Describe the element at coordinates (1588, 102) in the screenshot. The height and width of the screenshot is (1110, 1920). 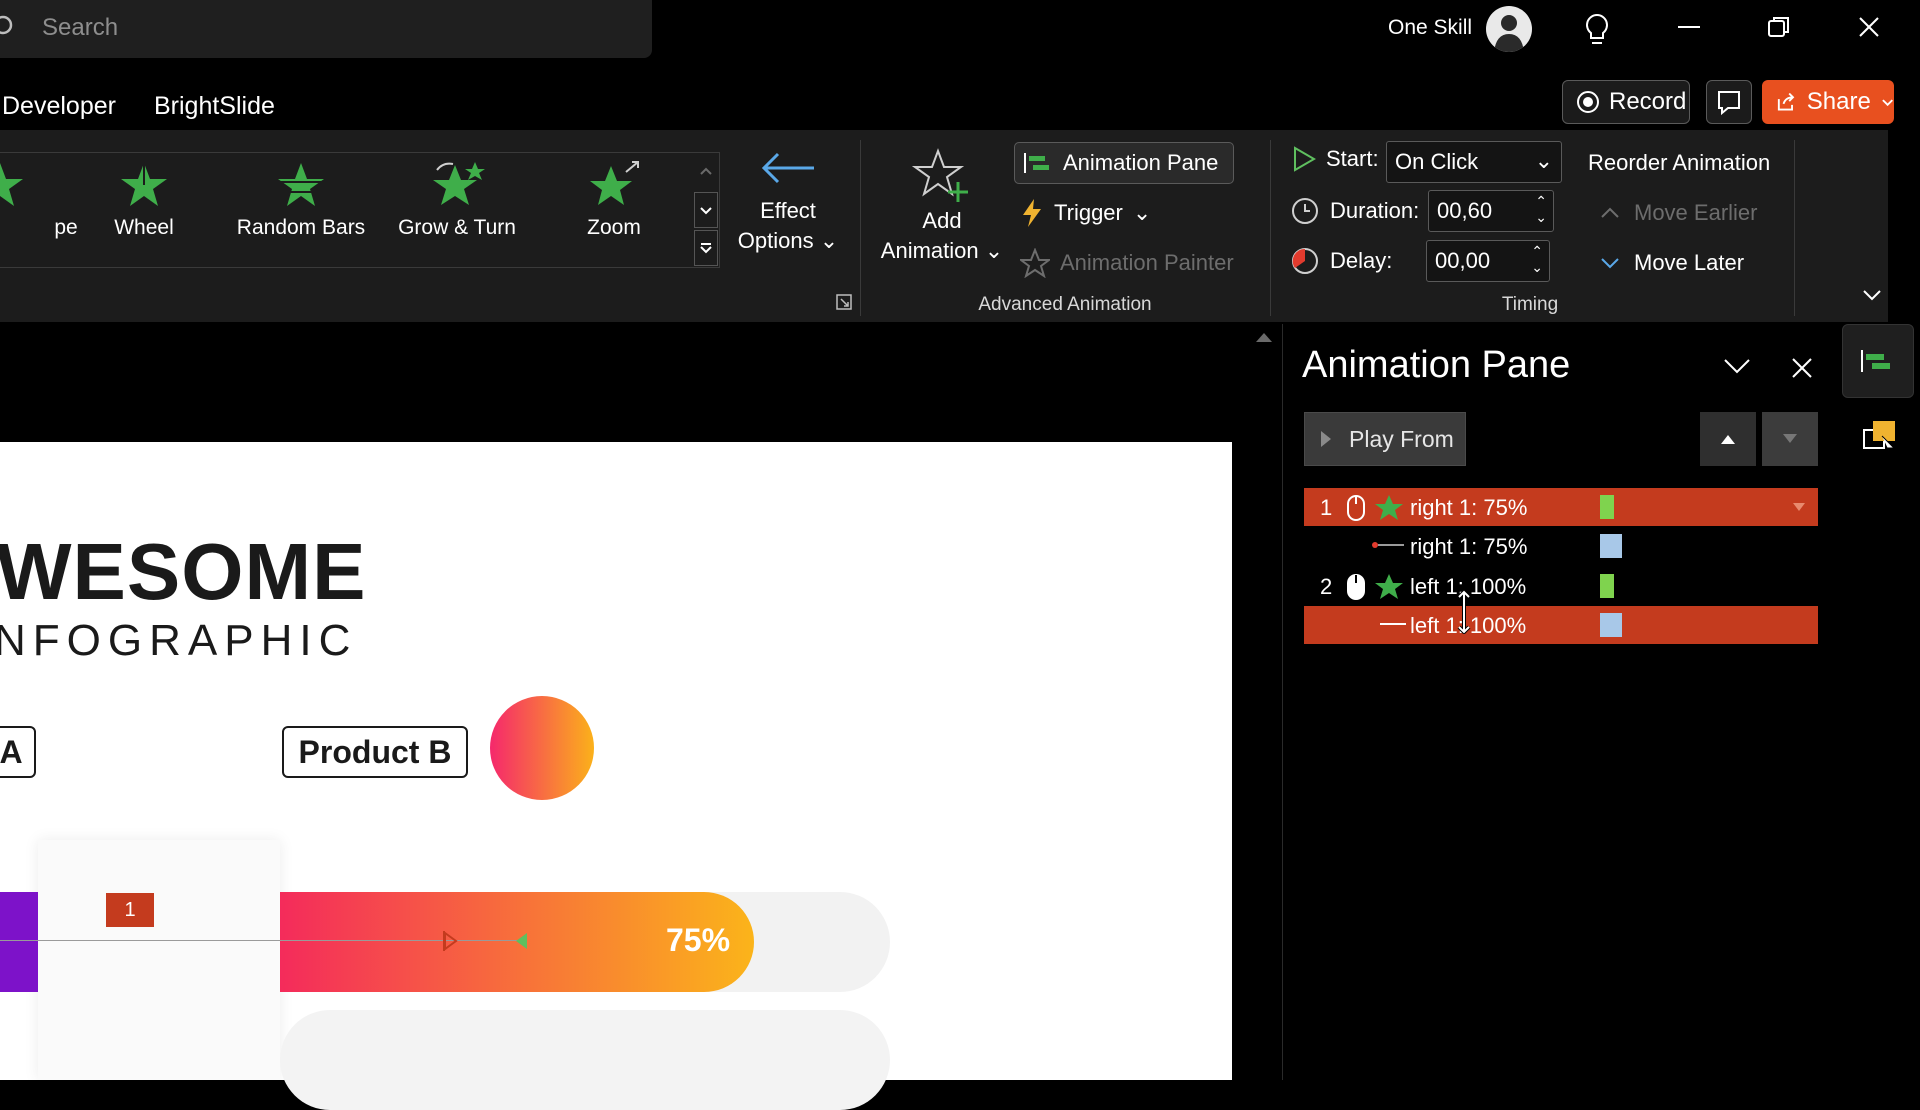
I see `record-icon` at that location.